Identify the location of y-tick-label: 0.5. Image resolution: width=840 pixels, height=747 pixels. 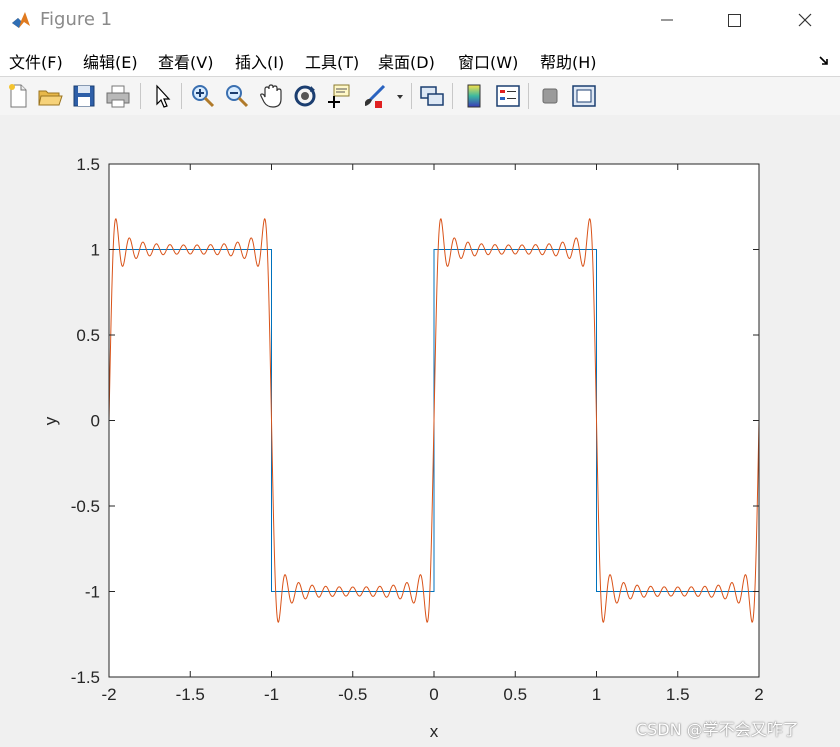
(88, 335).